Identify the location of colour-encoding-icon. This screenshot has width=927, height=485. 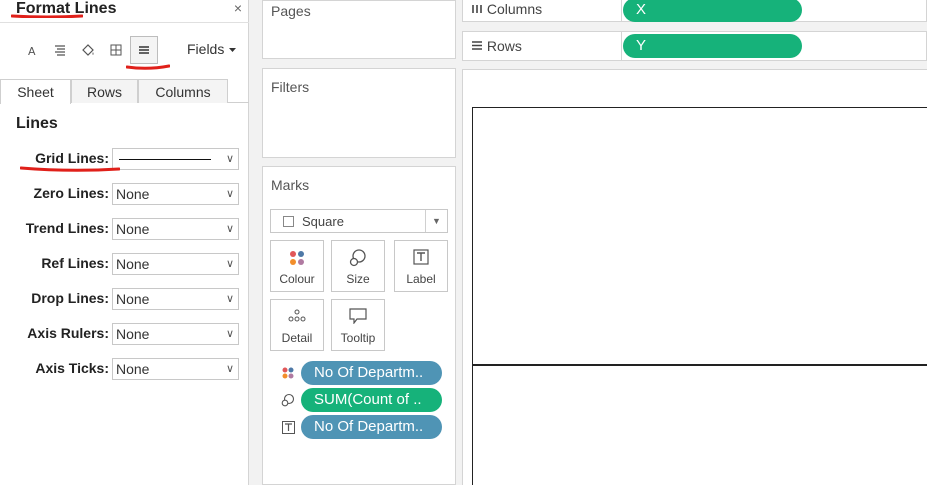
(288, 373).